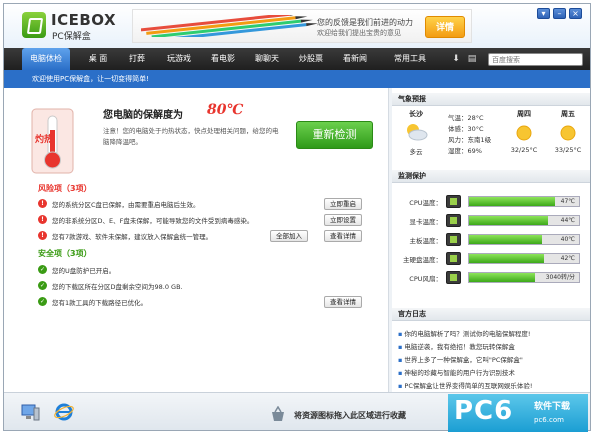 The height and width of the screenshot is (437, 600). Describe the element at coordinates (491, 314) in the screenshot. I see `log-title: 官方日志` at that location.